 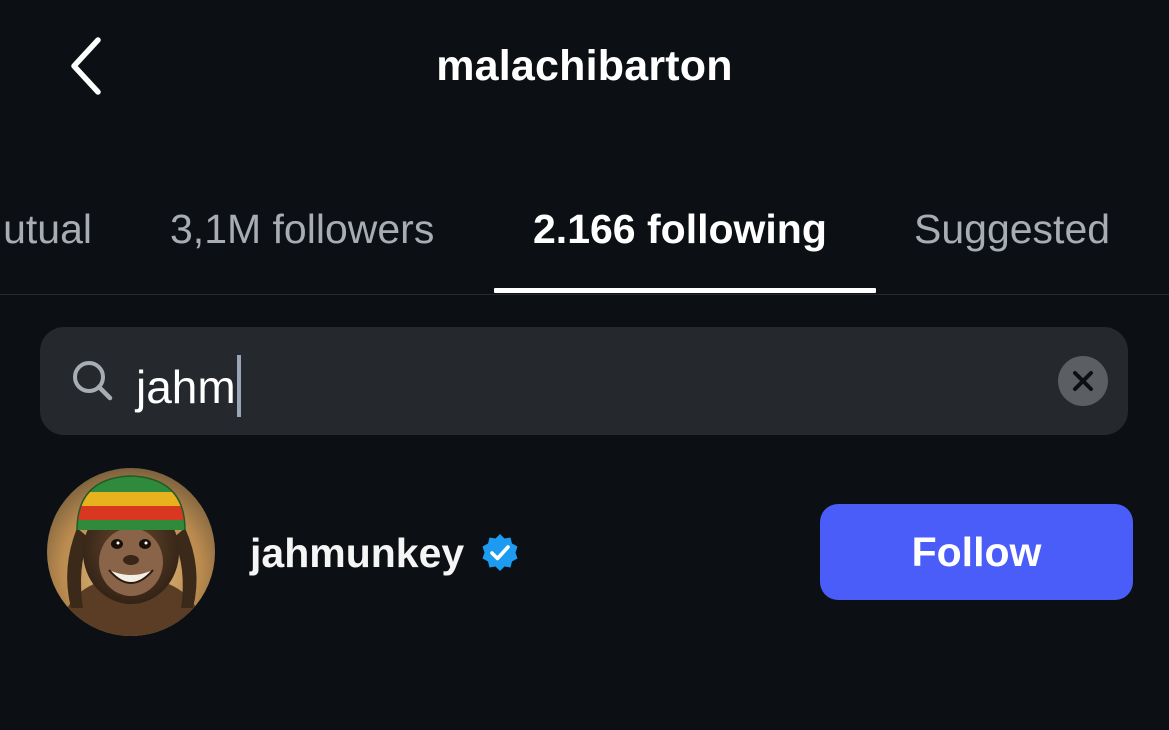 I want to click on search-icon, so click(x=93, y=381).